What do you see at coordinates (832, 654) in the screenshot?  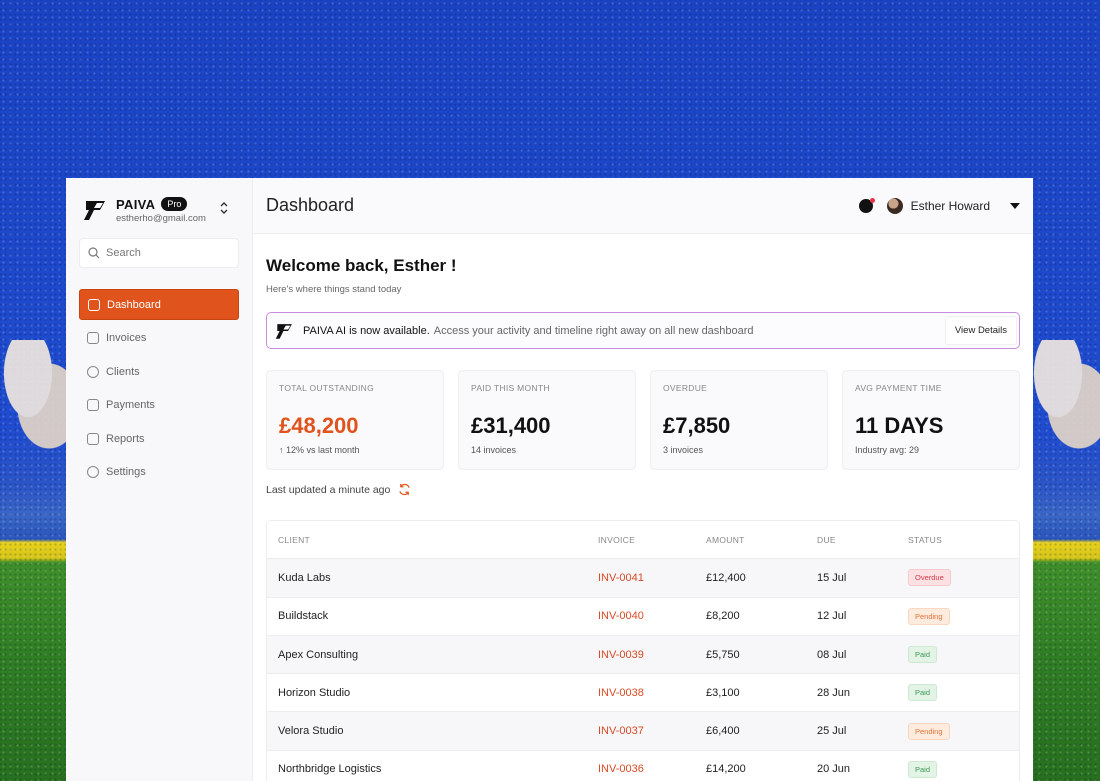 I see `cell-due: 08 Jul` at bounding box center [832, 654].